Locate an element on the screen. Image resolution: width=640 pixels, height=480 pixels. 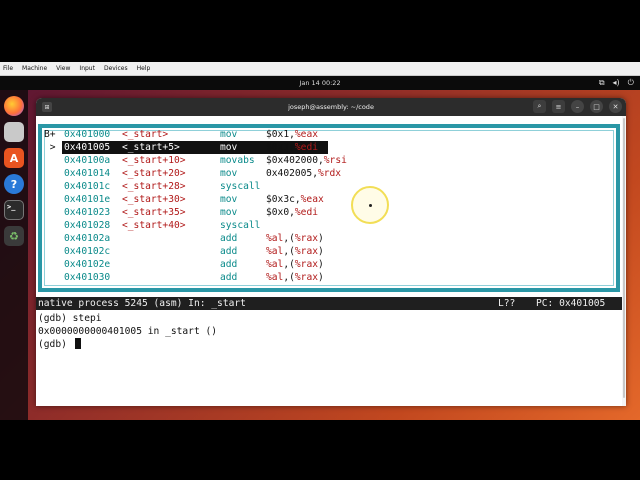
console-prompt: (gdb) is located at coordinates (332, 344).